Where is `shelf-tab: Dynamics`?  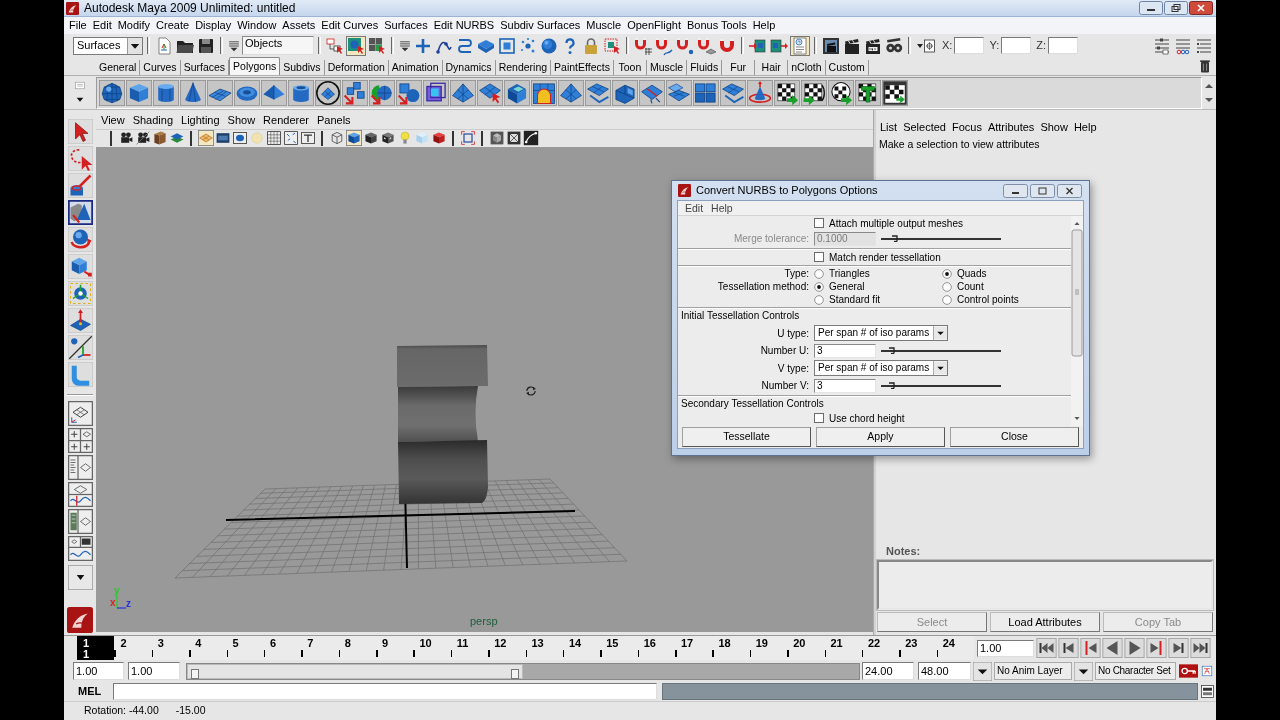 shelf-tab: Dynamics is located at coordinates (469, 67).